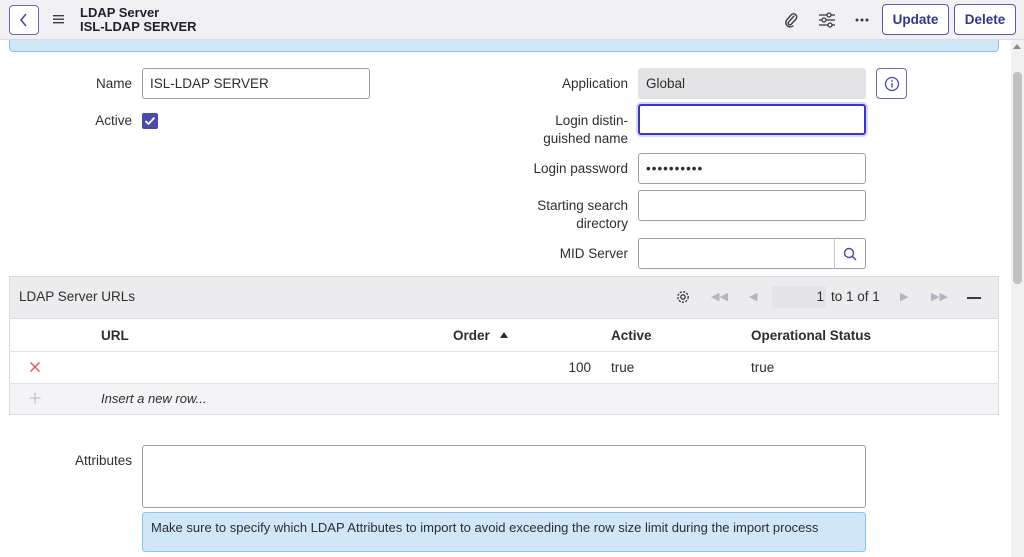 The width and height of the screenshot is (1024, 557). I want to click on cell-order: 100, so click(565, 367).